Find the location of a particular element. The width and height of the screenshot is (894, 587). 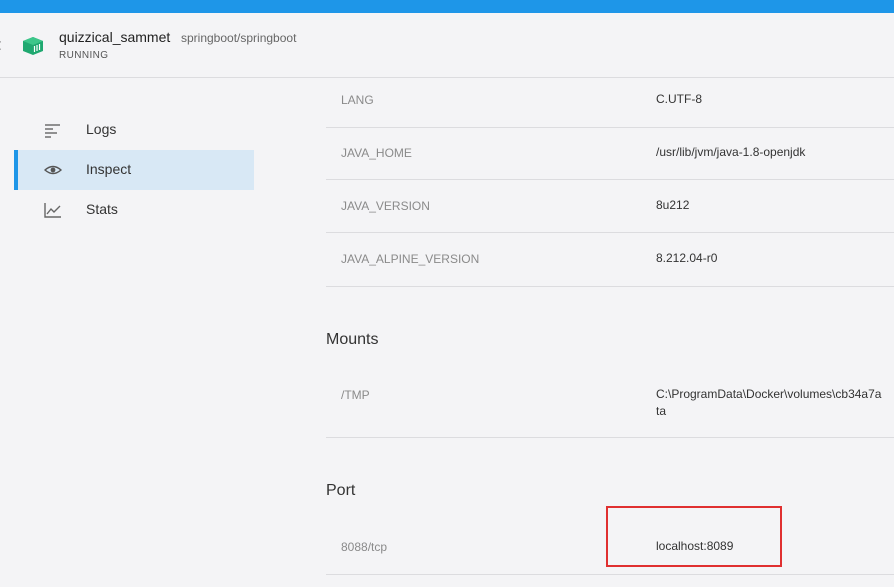

env-key: LANG is located at coordinates (357, 100).